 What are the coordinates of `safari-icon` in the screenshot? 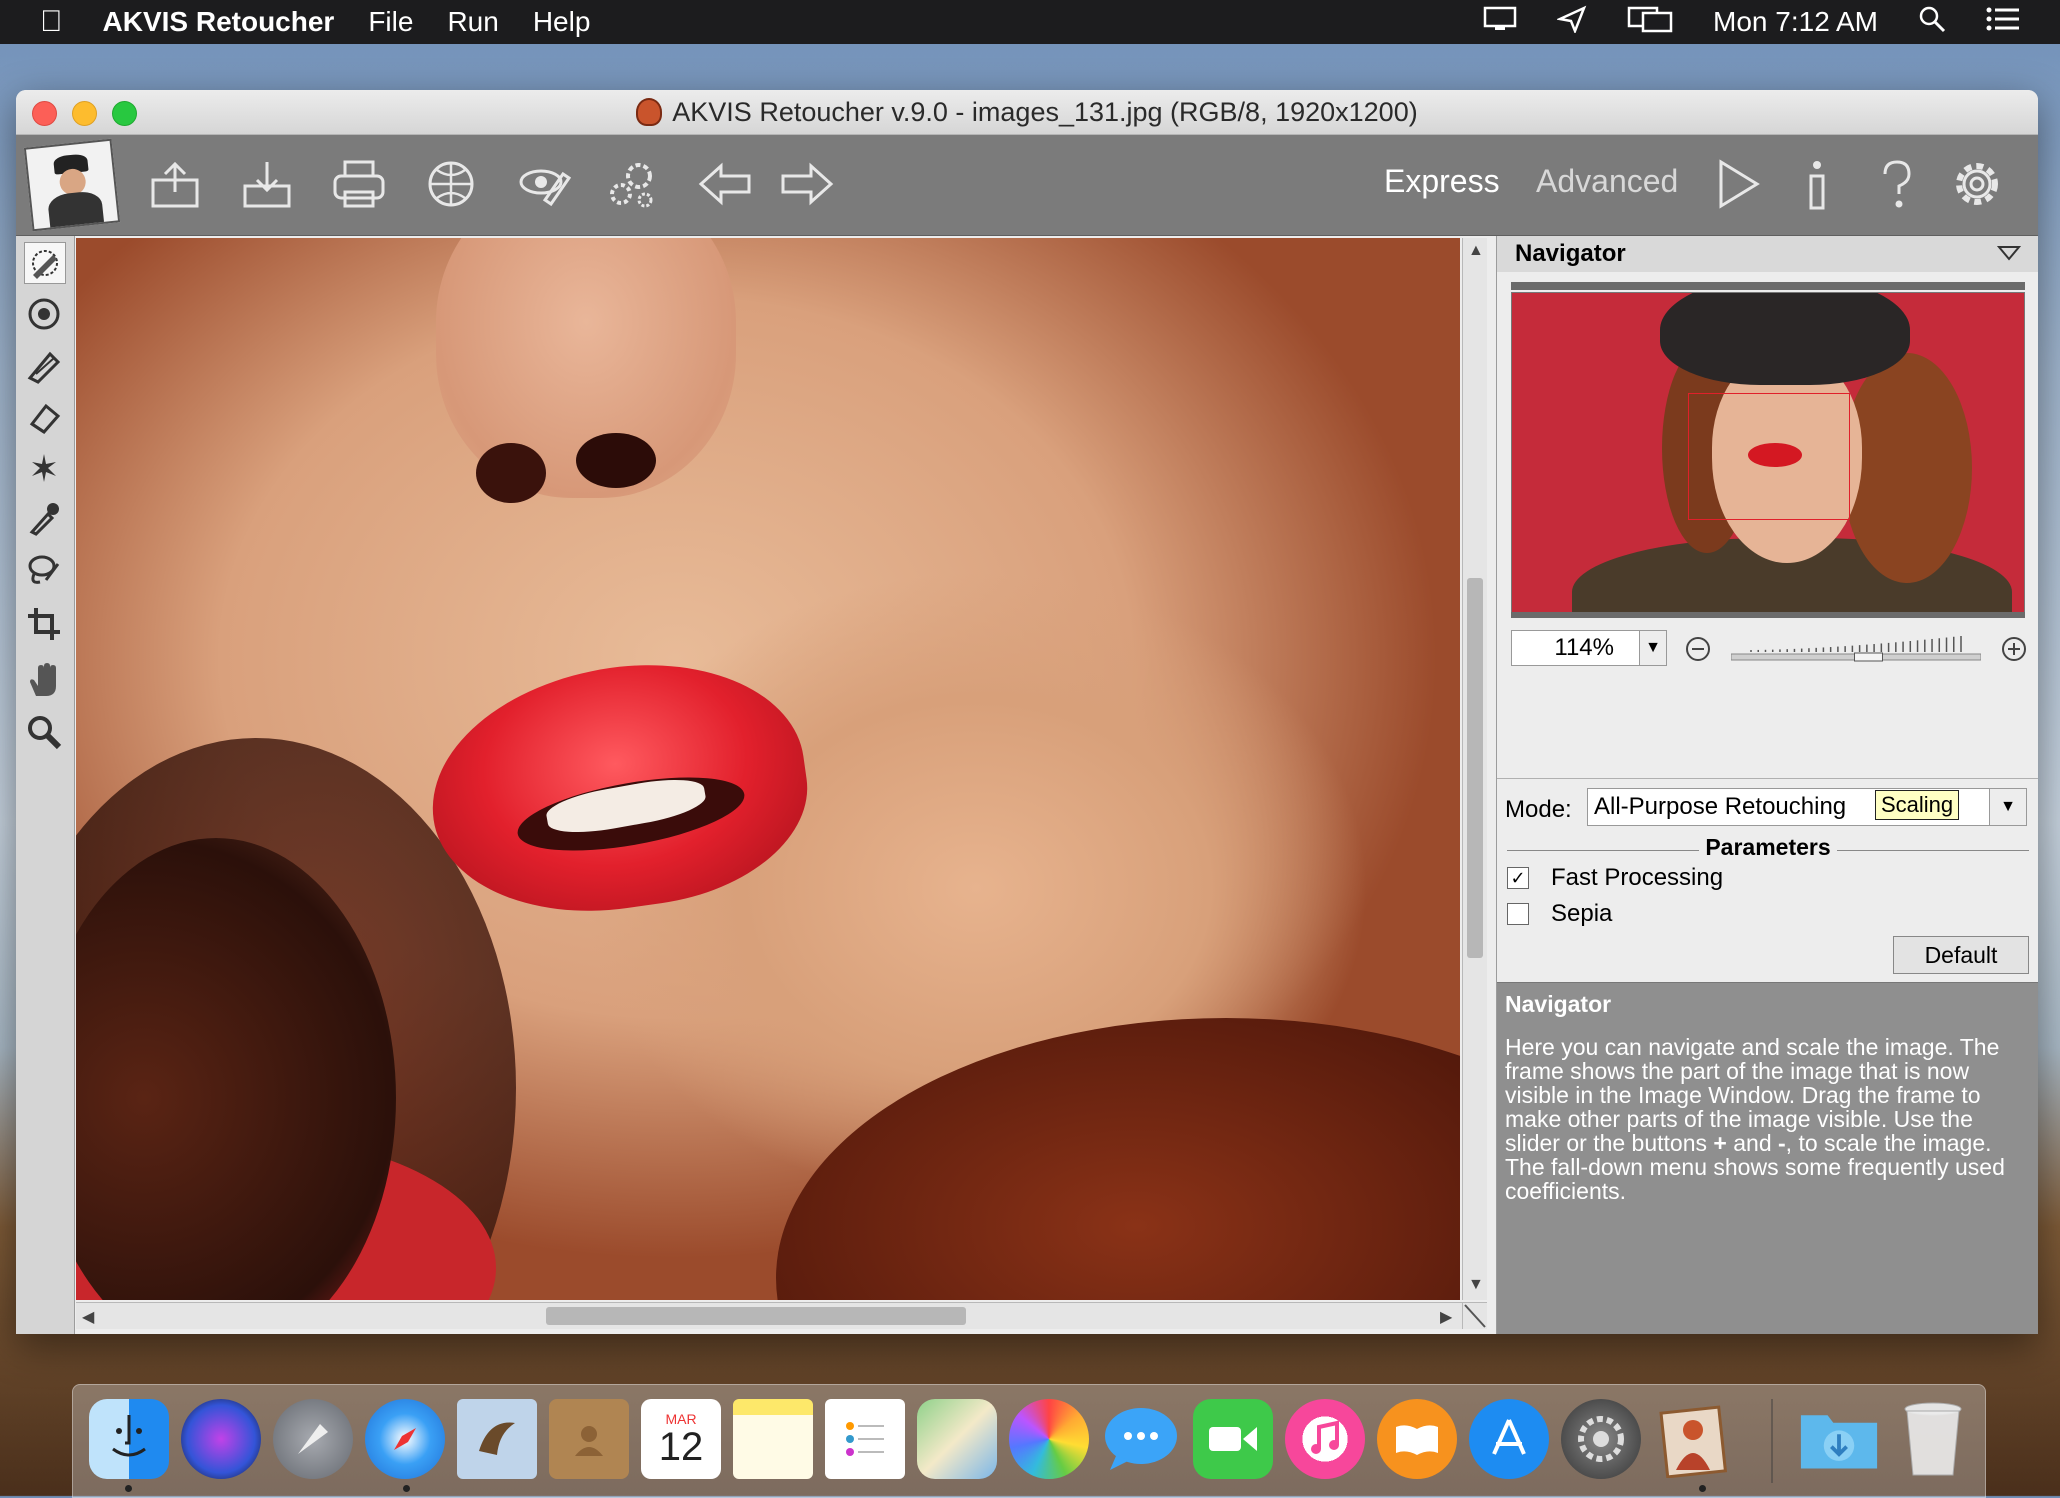 It's located at (405, 1439).